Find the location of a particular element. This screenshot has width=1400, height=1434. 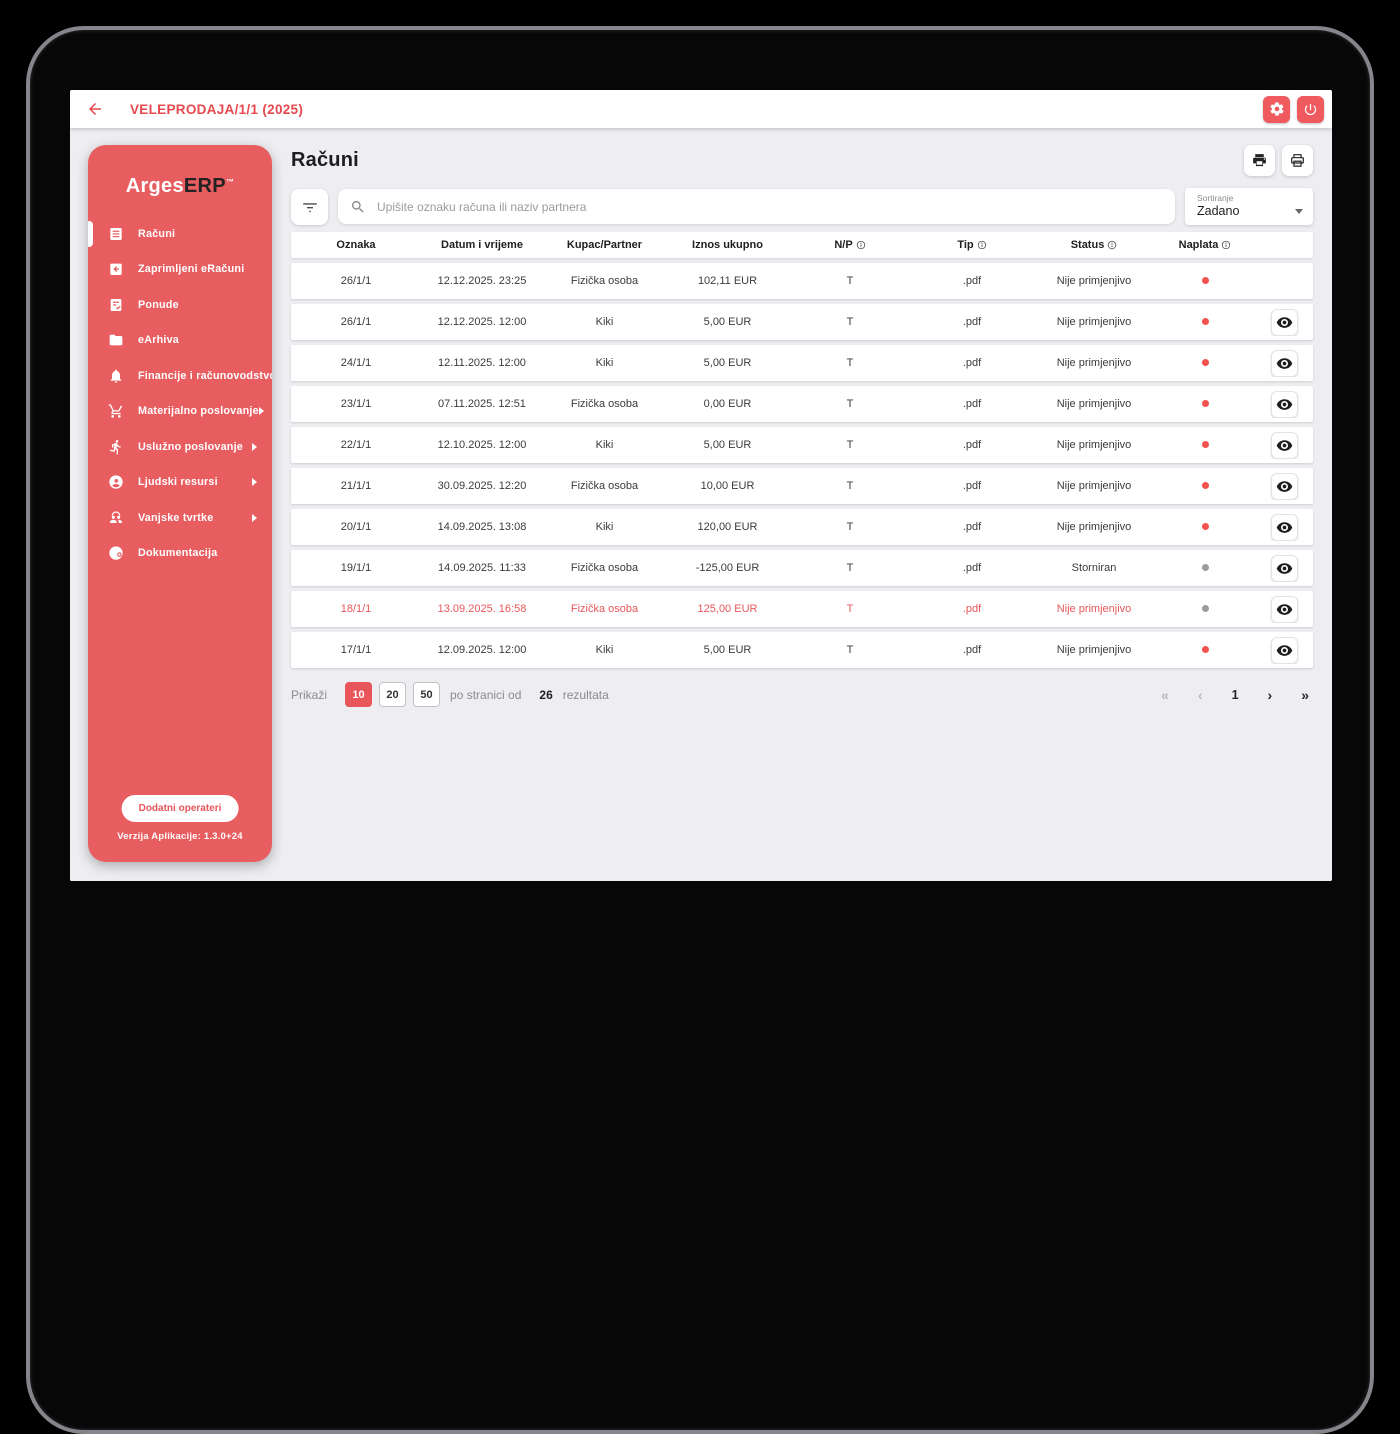

cell-datum: 12.10.2025. 12:00 is located at coordinates (482, 445).